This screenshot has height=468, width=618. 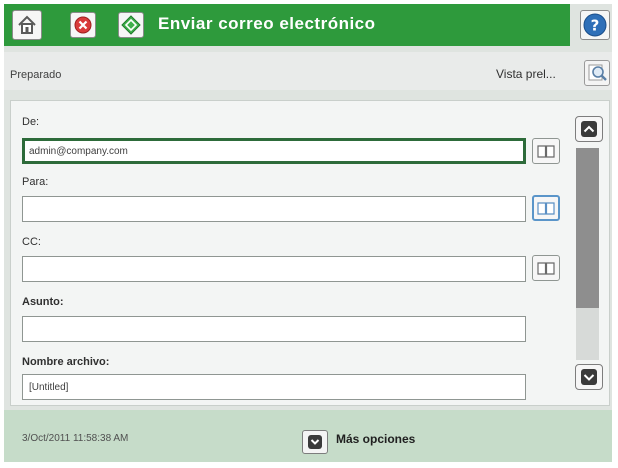 I want to click on to-field, so click(x=274, y=209).